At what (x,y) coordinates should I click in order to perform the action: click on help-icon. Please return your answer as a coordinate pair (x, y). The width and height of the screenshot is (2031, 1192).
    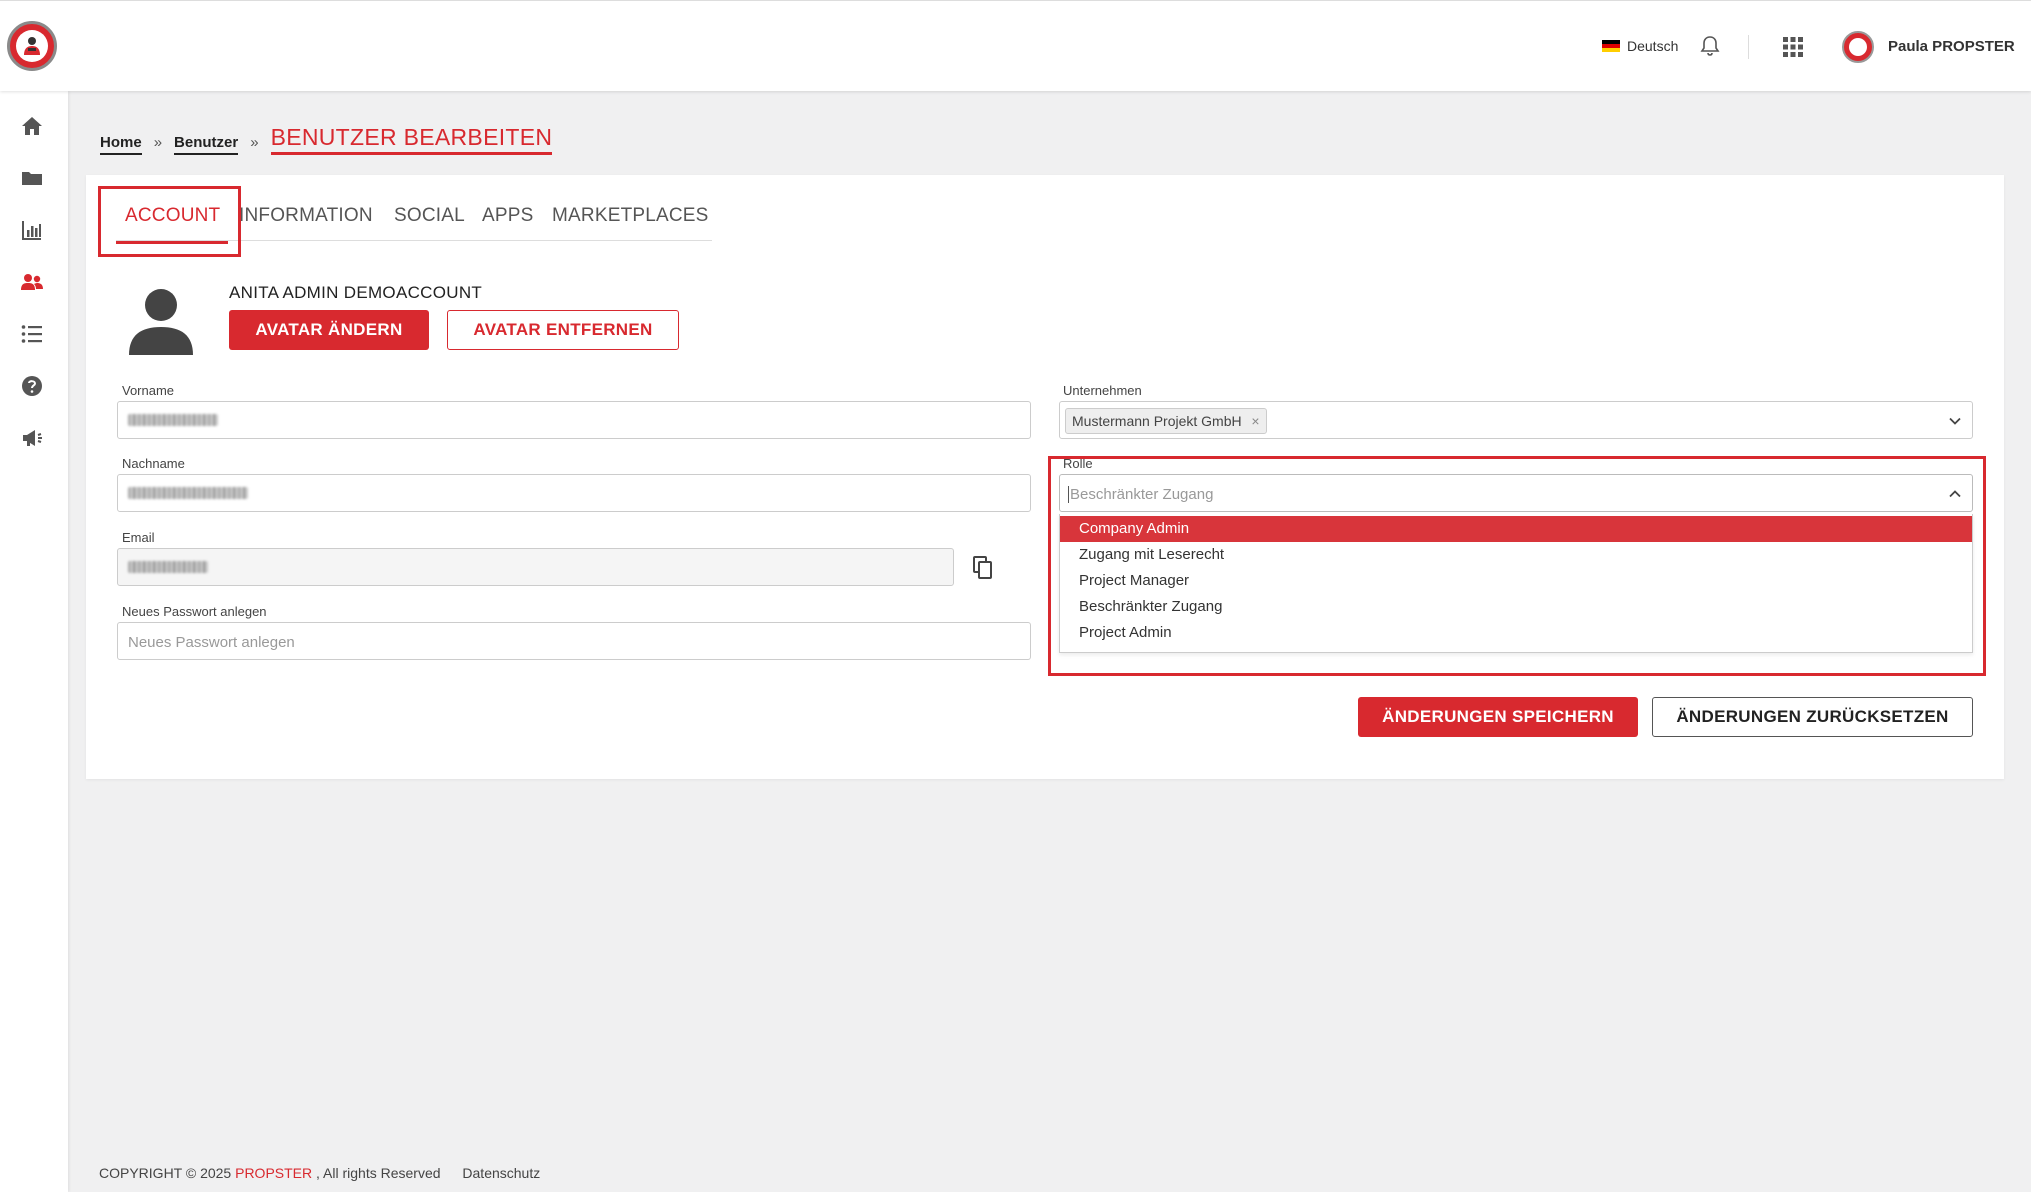
    Looking at the image, I should click on (32, 386).